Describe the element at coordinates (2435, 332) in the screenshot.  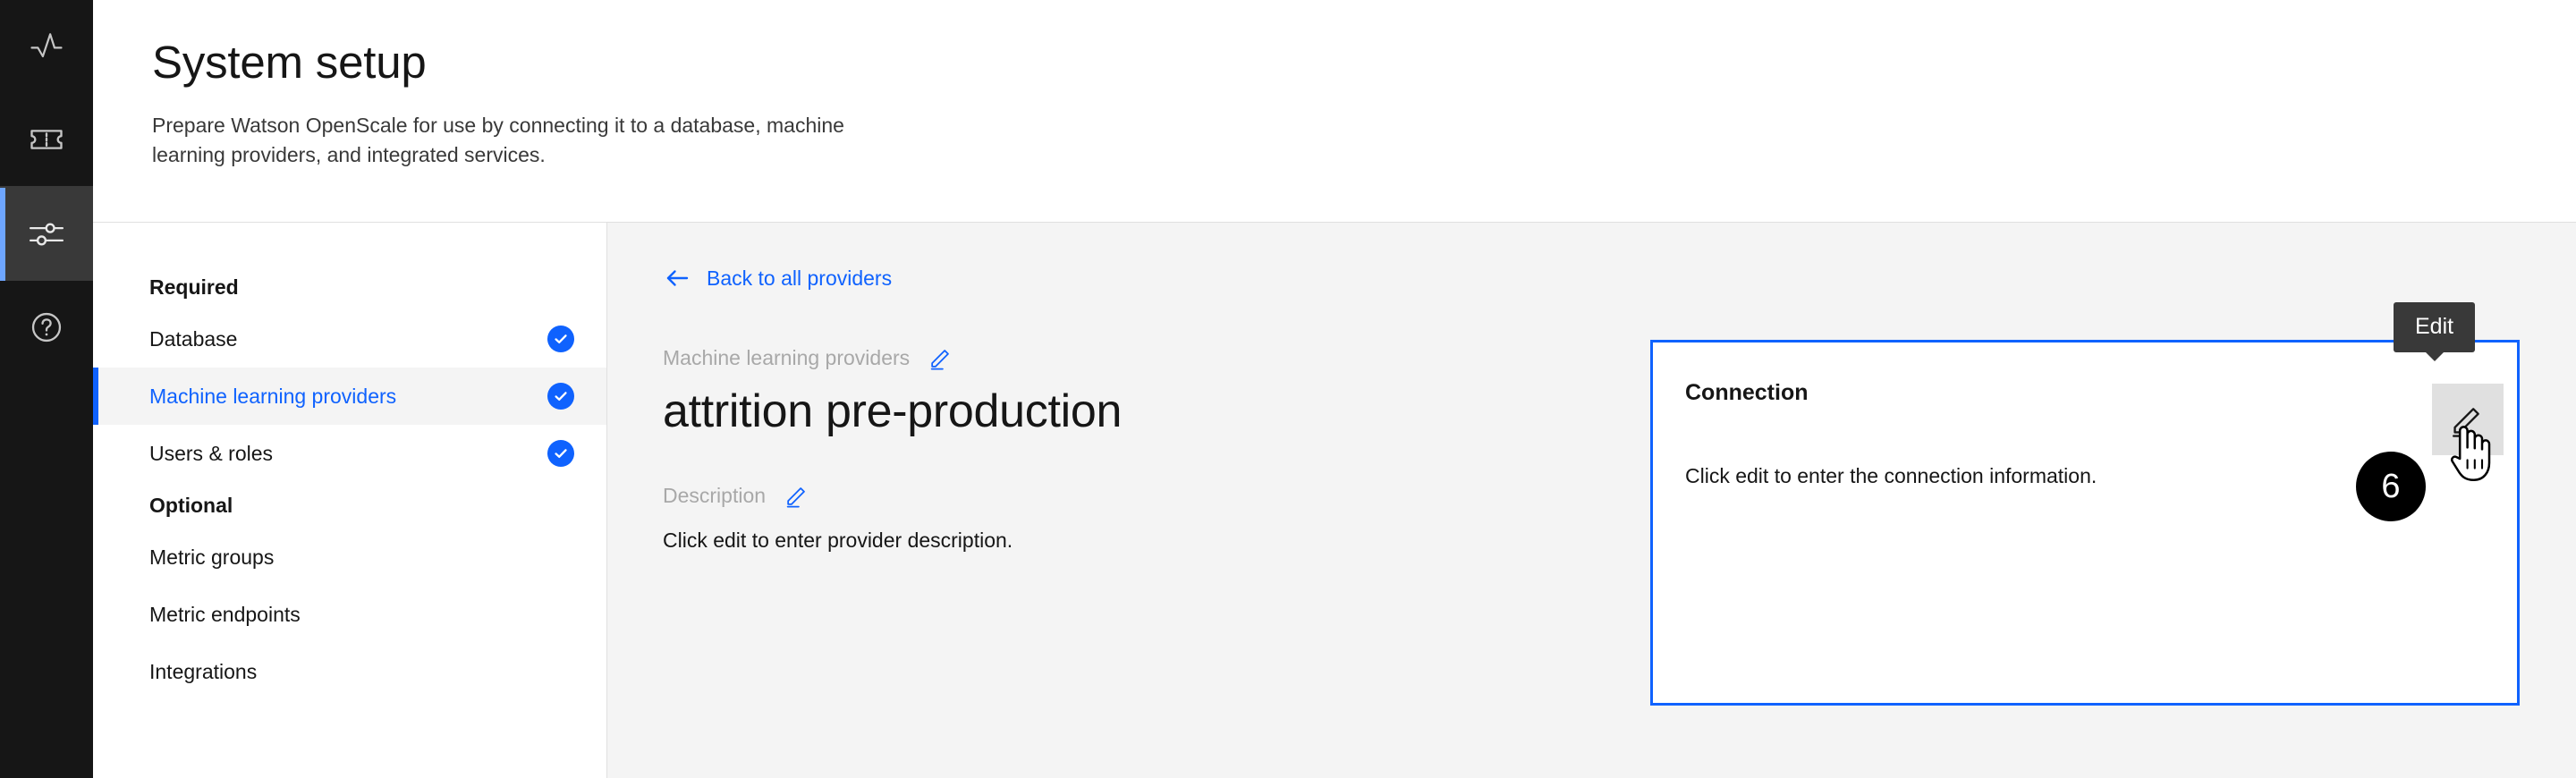
I see `edit-tooltip: Edit` at that location.